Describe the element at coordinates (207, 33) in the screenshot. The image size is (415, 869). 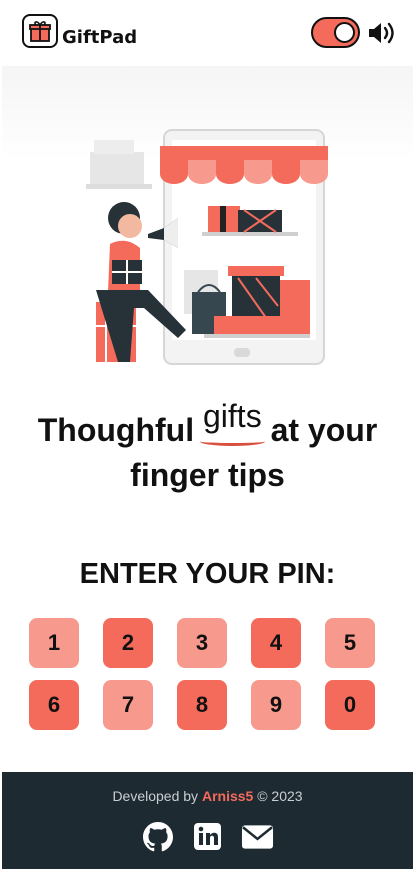
I see `app-header: GiftPad` at that location.